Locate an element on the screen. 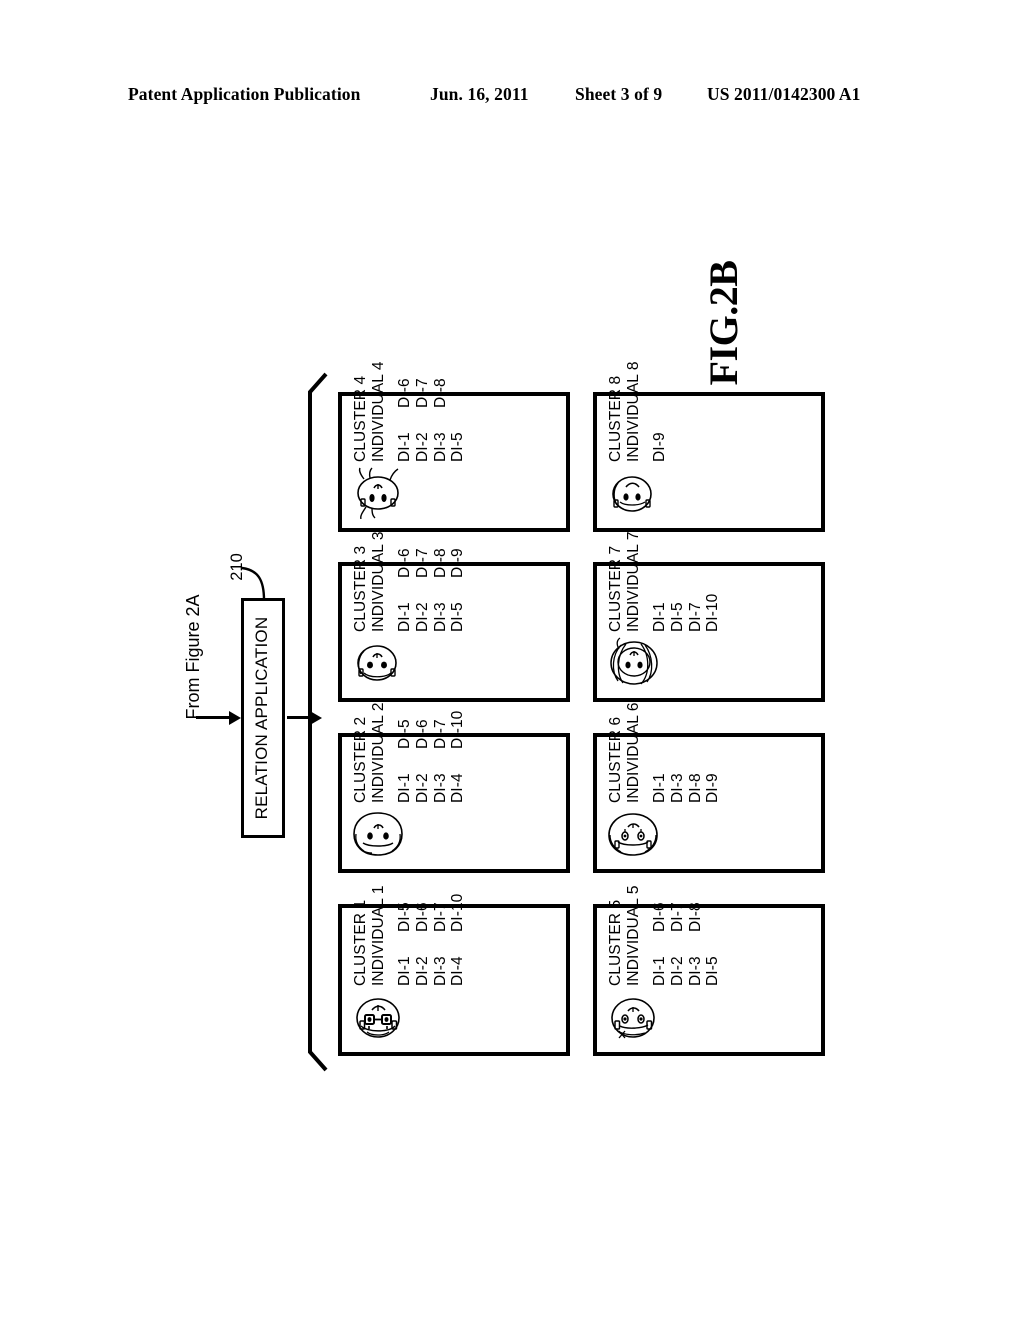 The image size is (1024, 1320). cluster-individual: INDIVIDUAL 1 is located at coordinates (378, 935).